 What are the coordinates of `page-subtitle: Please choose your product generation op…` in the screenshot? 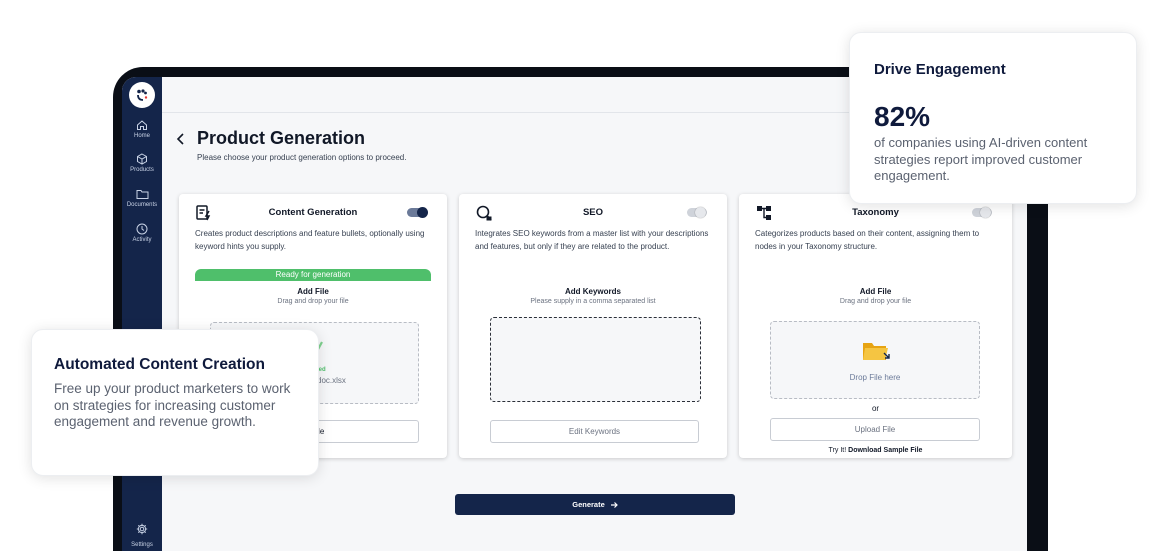 It's located at (302, 157).